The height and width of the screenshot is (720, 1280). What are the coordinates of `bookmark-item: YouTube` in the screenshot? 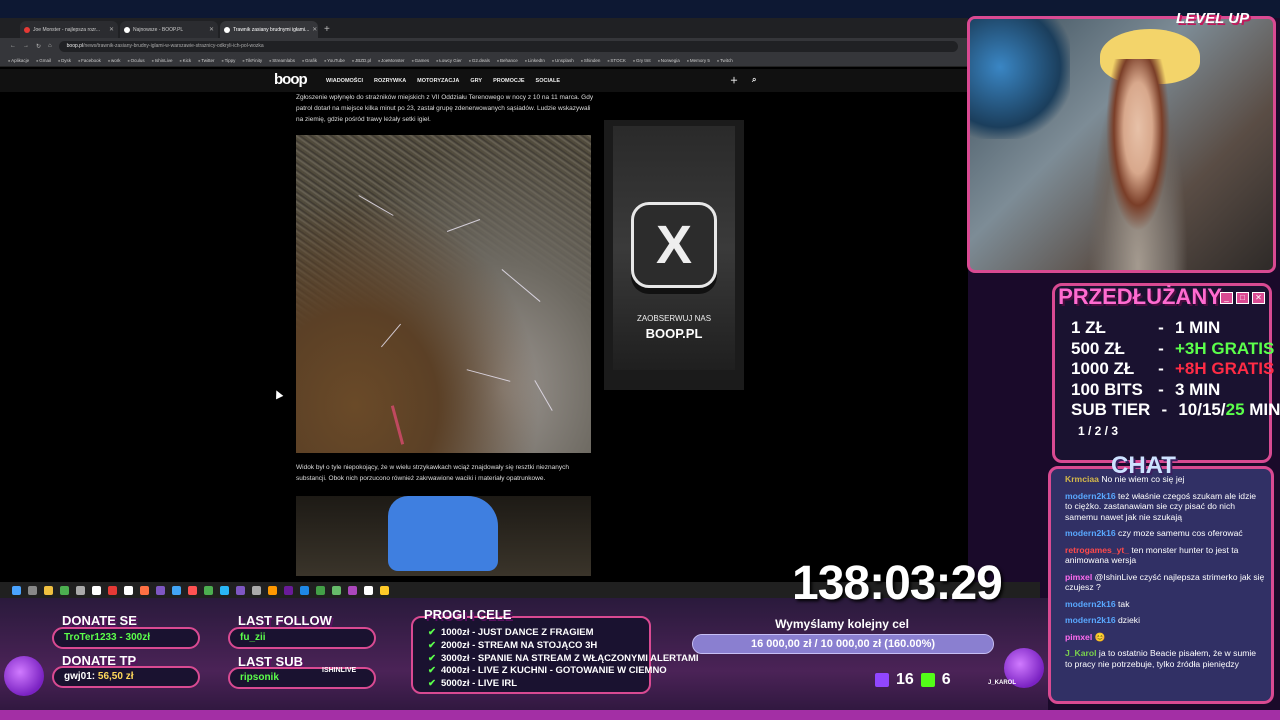 It's located at (334, 60).